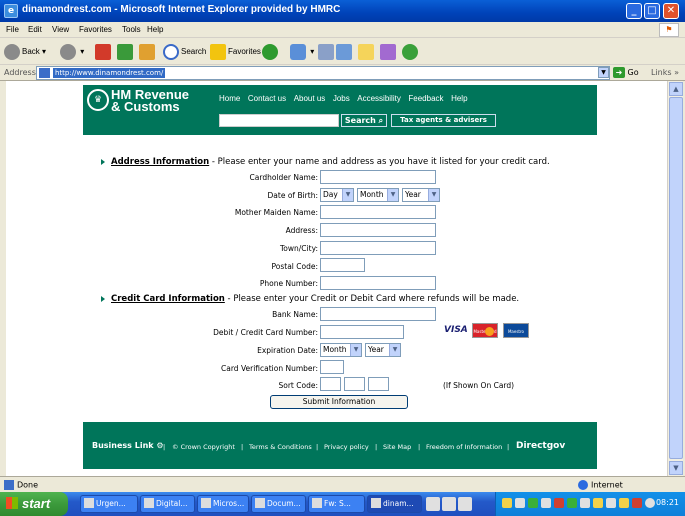 This screenshot has height=516, width=685. Describe the element at coordinates (21, 485) in the screenshot. I see `status-text: Done` at that location.